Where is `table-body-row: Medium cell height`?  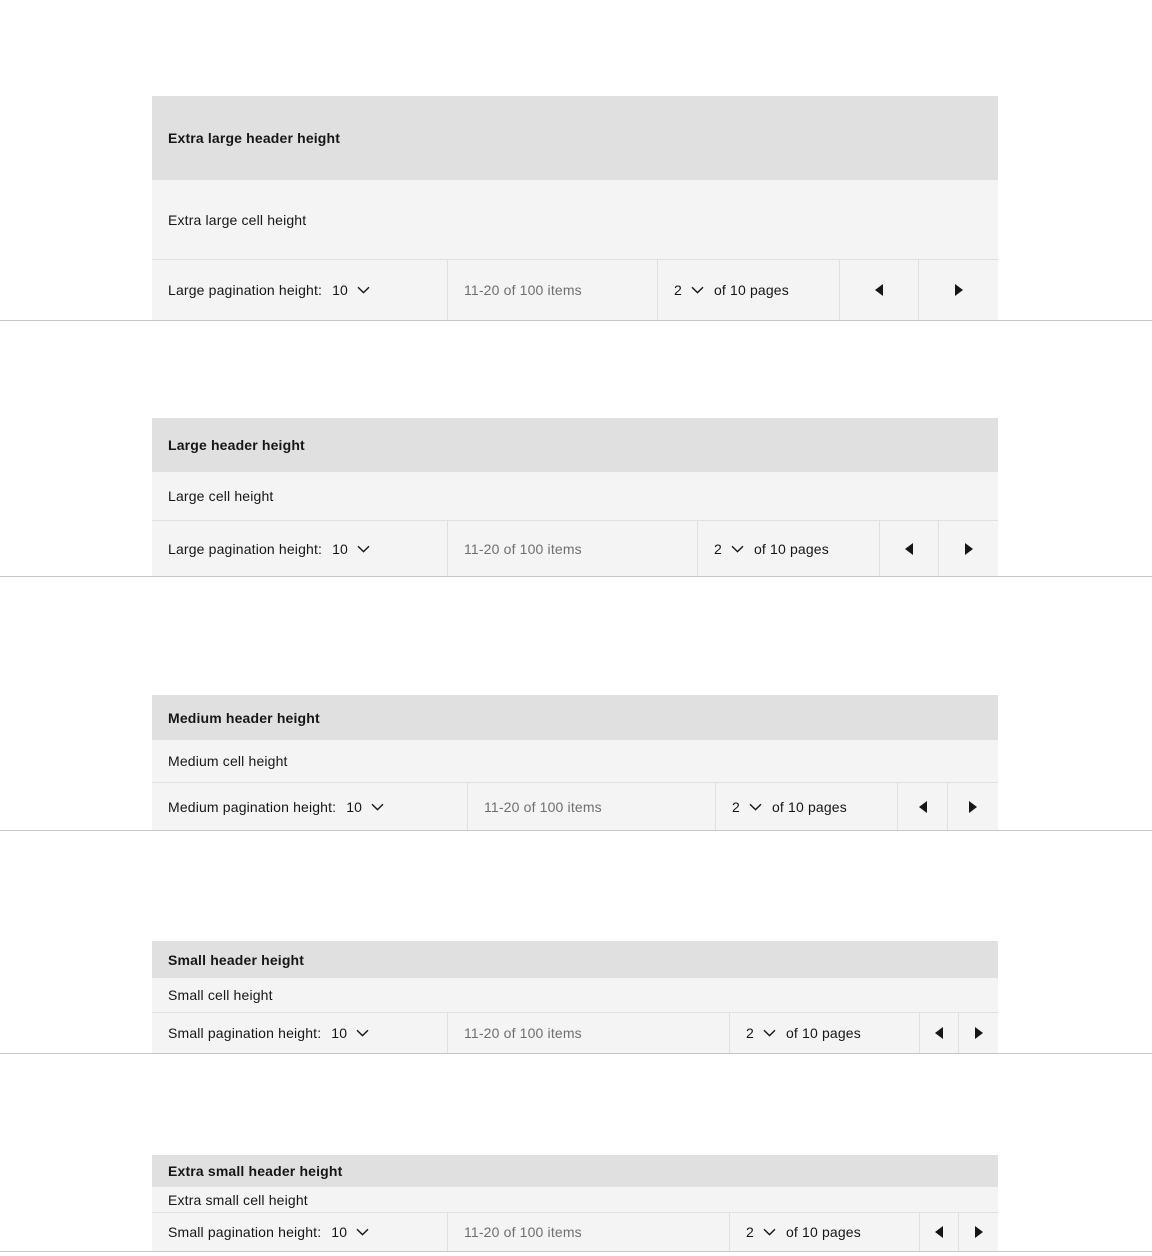
table-body-row: Medium cell height is located at coordinates (575, 761).